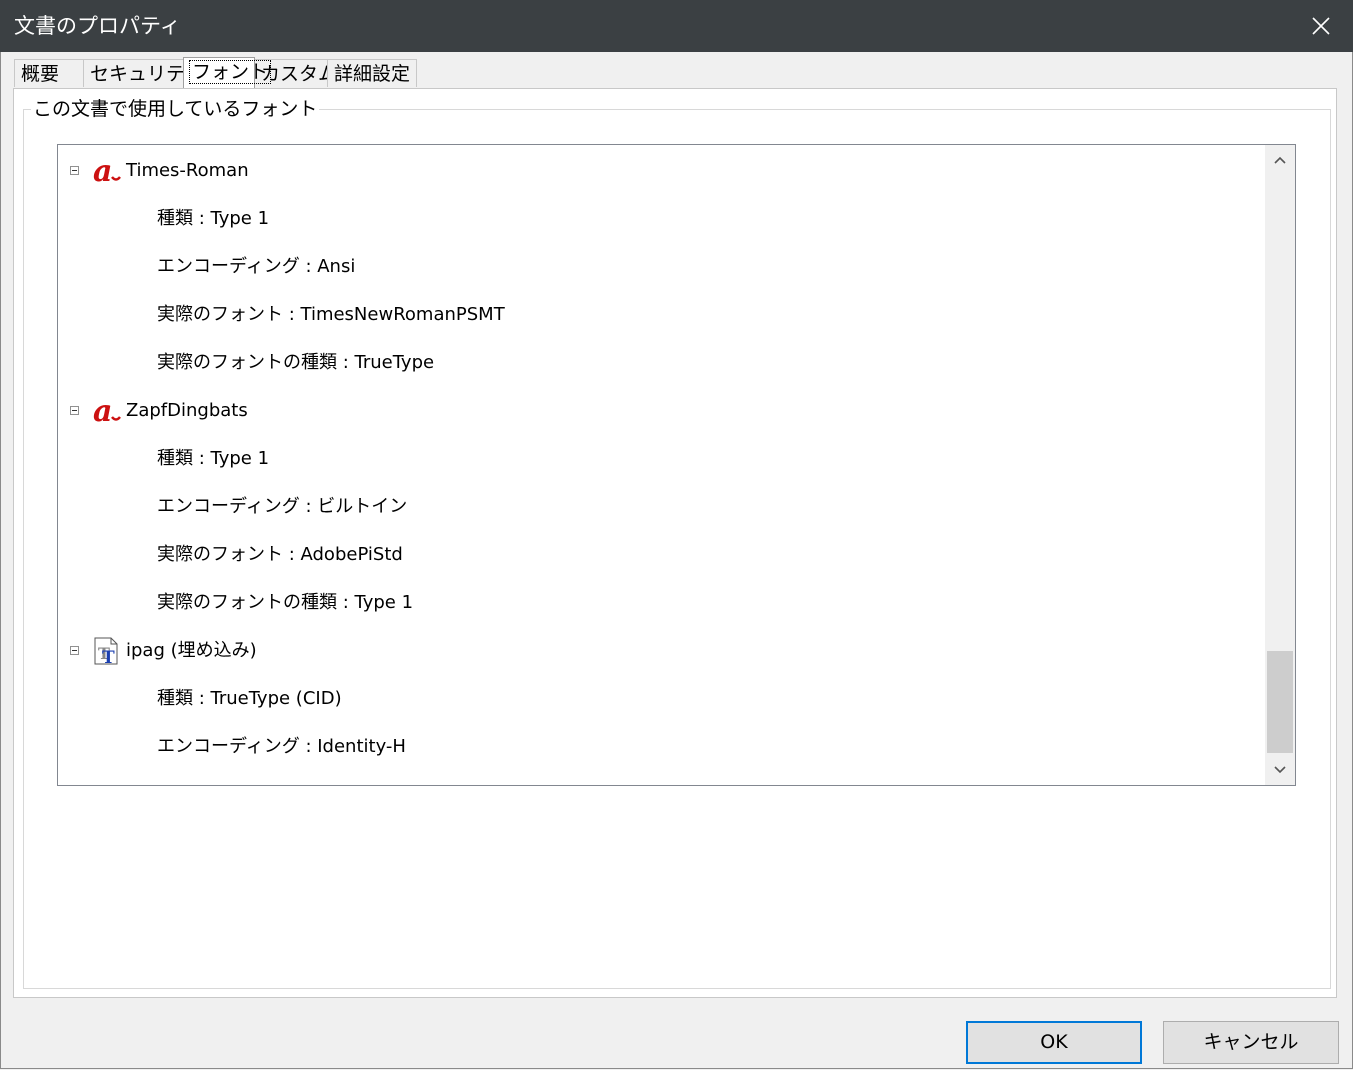 The image size is (1353, 1070). Describe the element at coordinates (175, 109) in the screenshot. I see `fonts-group-label: この文書で使用しているフォント` at that location.